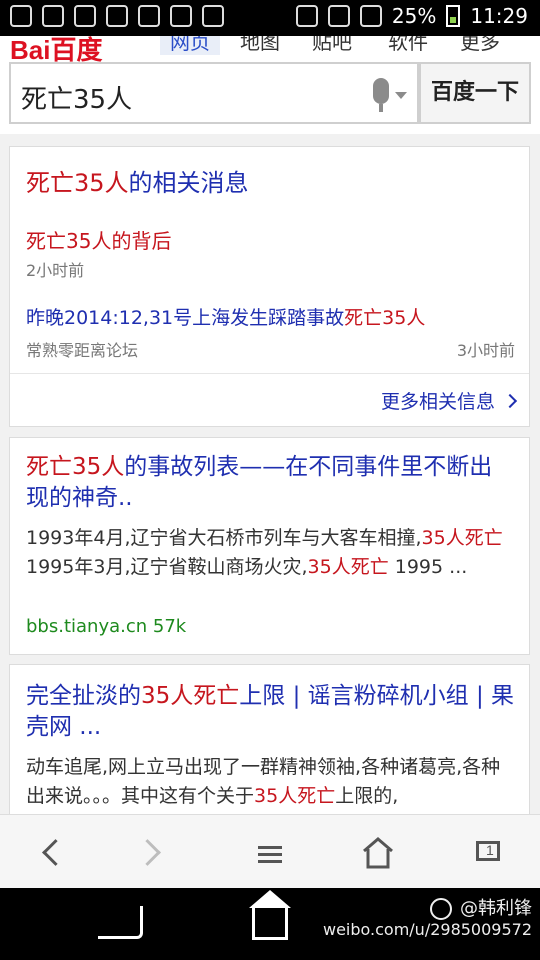 This screenshot has height=960, width=540. I want to click on app-icon, so click(181, 16).